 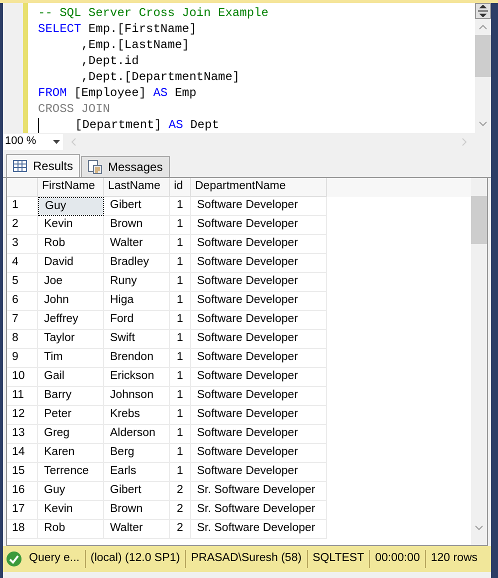 I want to click on table-cell: Erickson, so click(x=137, y=377).